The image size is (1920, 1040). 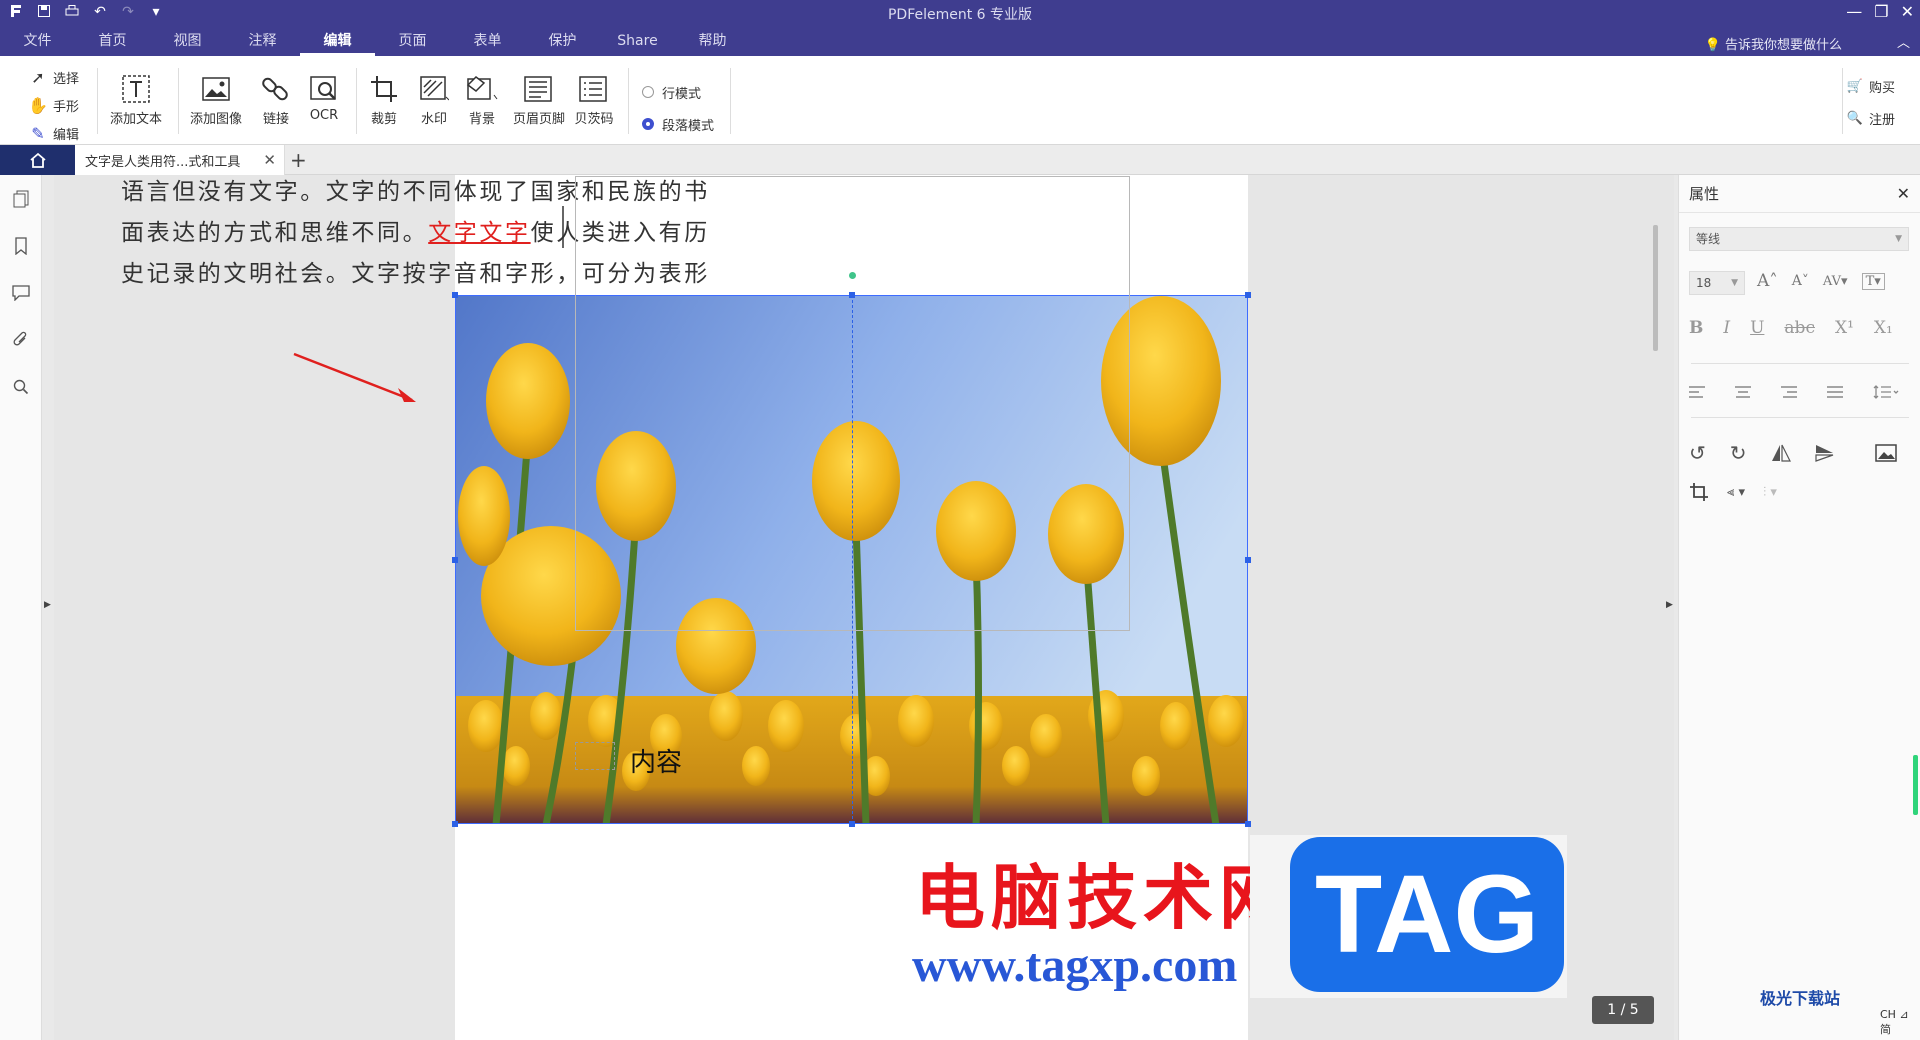 I want to click on align-right-icon, so click(x=1789, y=392).